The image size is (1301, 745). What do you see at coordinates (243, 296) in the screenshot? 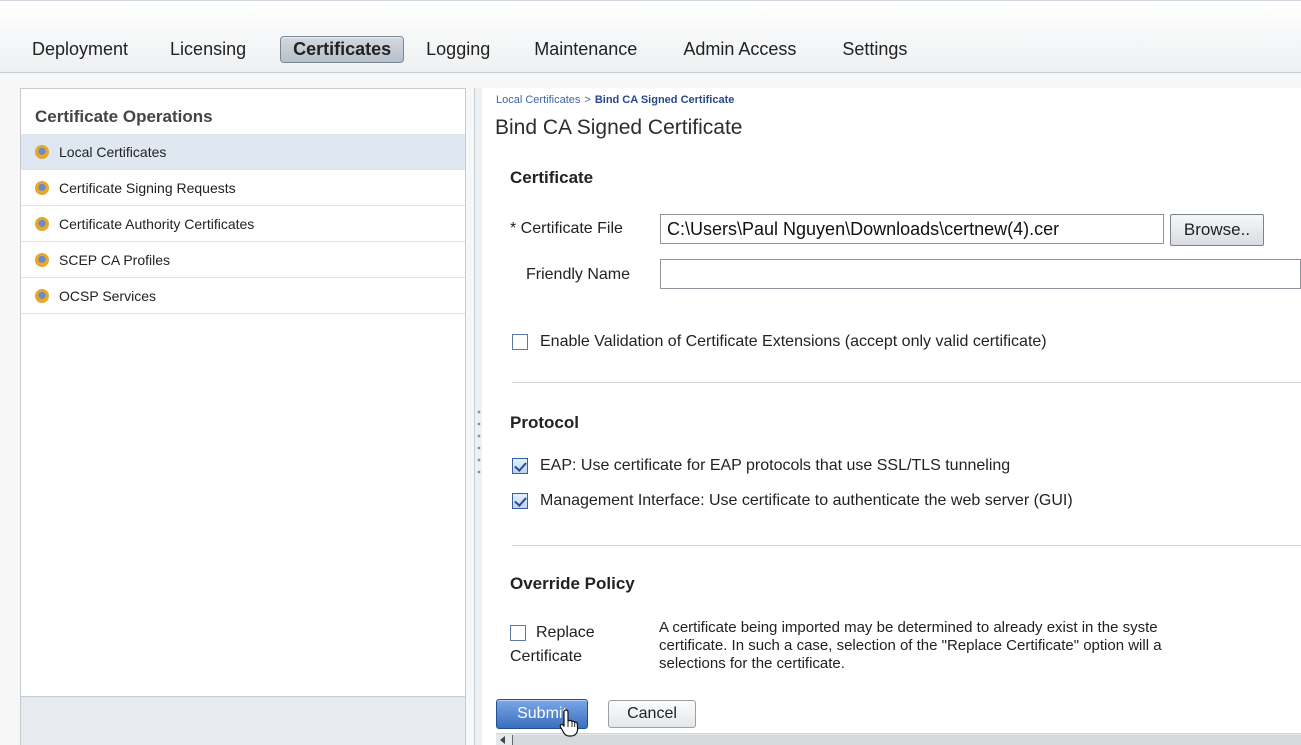
I see `sidebar-item-ocsp-services: OCSP Services` at bounding box center [243, 296].